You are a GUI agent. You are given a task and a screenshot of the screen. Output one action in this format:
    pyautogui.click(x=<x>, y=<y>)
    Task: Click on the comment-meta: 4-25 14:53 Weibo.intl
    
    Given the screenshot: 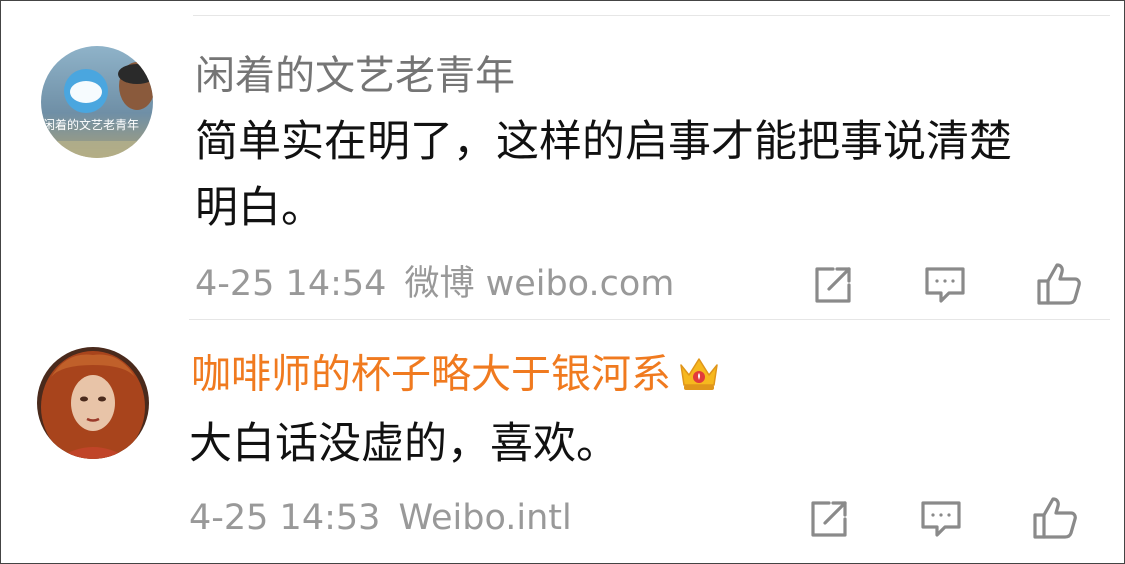 What is the action you would take?
    pyautogui.click(x=380, y=518)
    